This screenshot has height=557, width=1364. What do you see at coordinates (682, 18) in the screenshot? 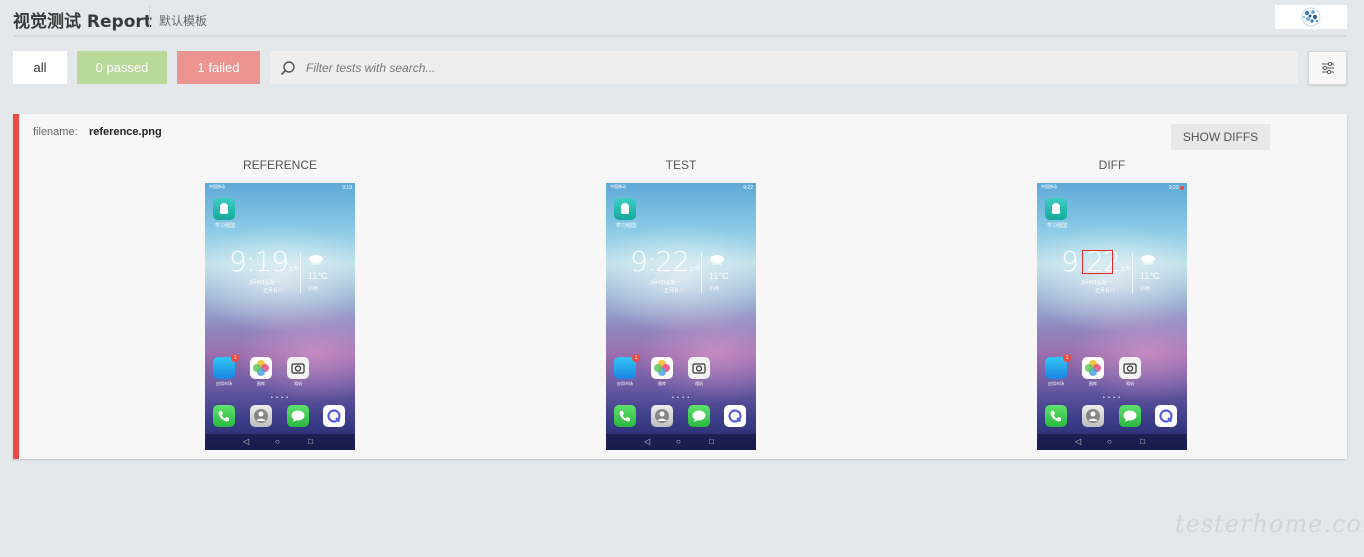
I see `report-header: 视觉测试 Report 默认模板` at bounding box center [682, 18].